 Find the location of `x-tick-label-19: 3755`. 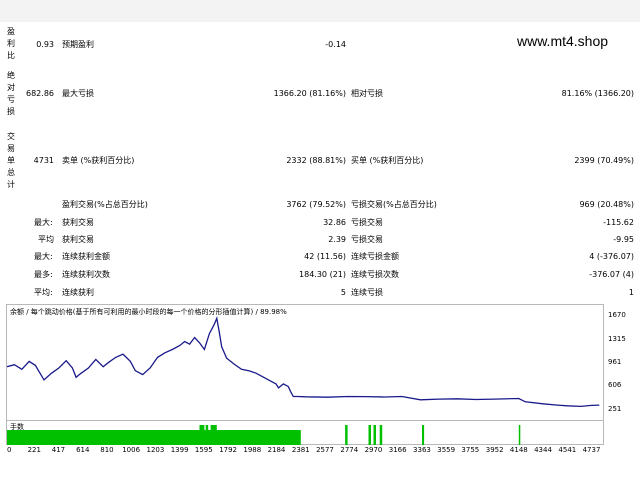

x-tick-label-19: 3755 is located at coordinates (470, 450).